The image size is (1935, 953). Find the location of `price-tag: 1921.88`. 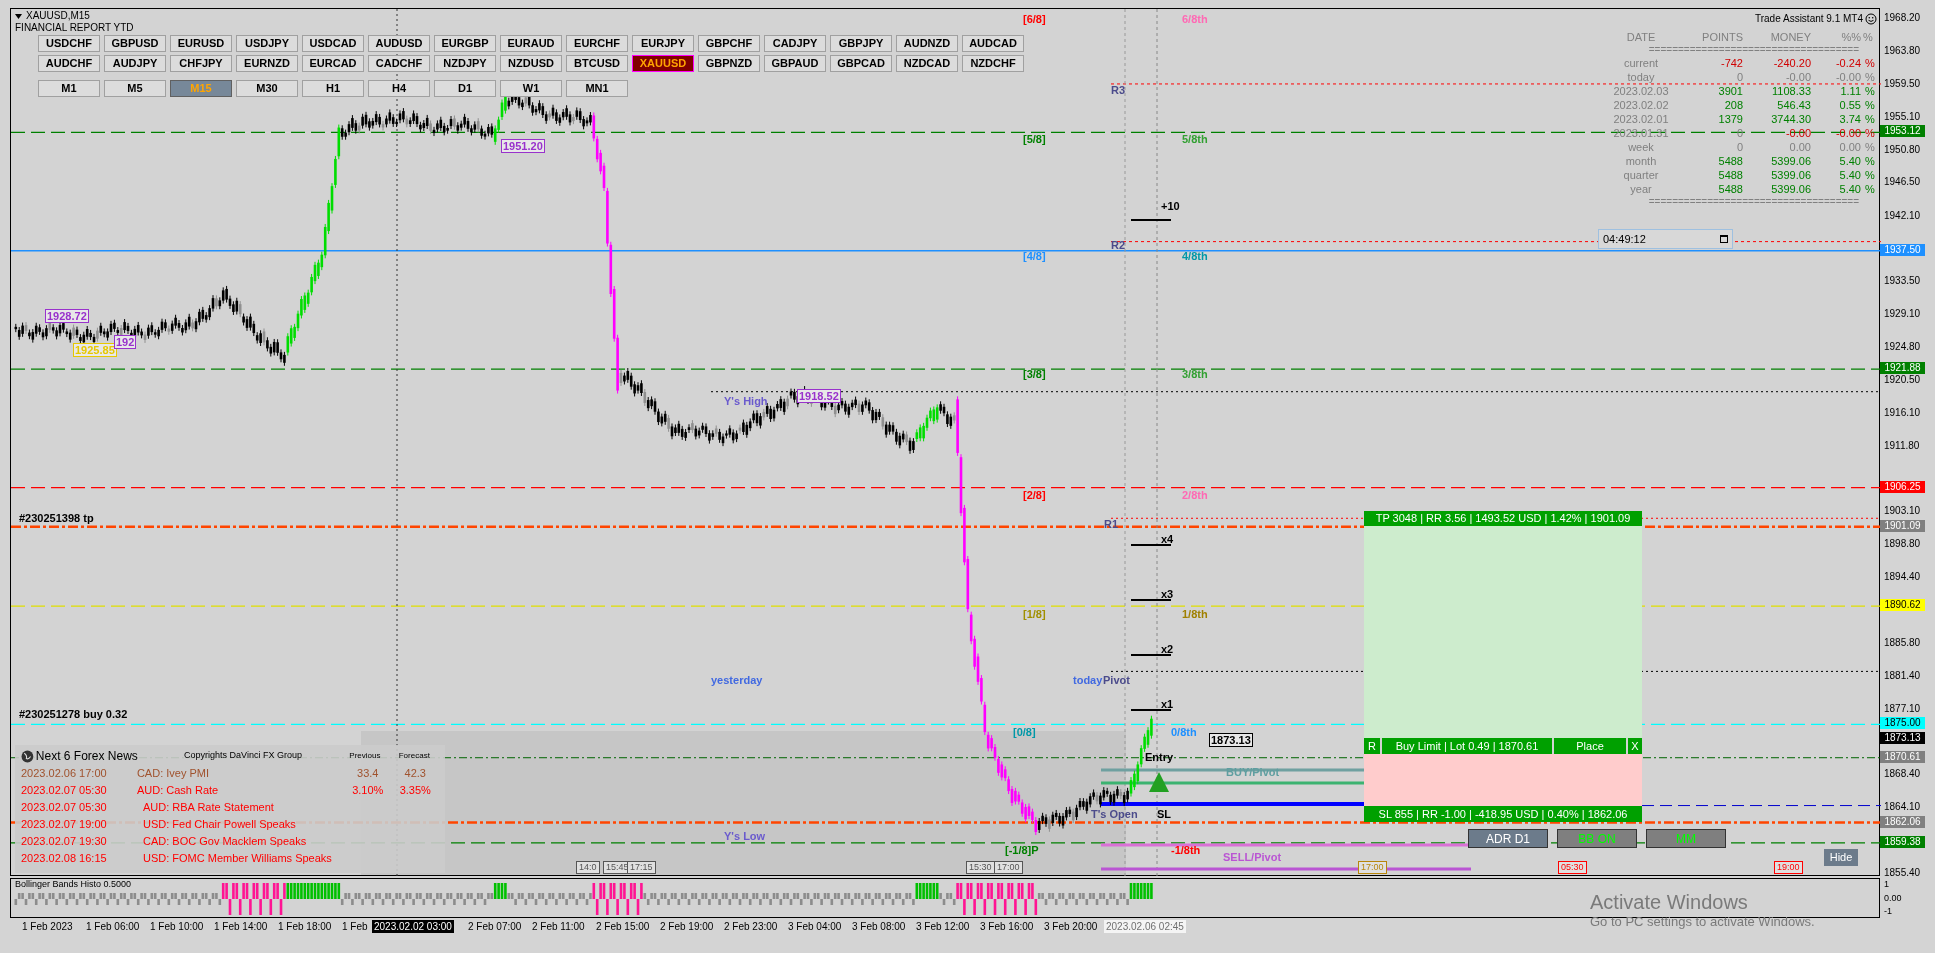

price-tag: 1921.88 is located at coordinates (1902, 368).